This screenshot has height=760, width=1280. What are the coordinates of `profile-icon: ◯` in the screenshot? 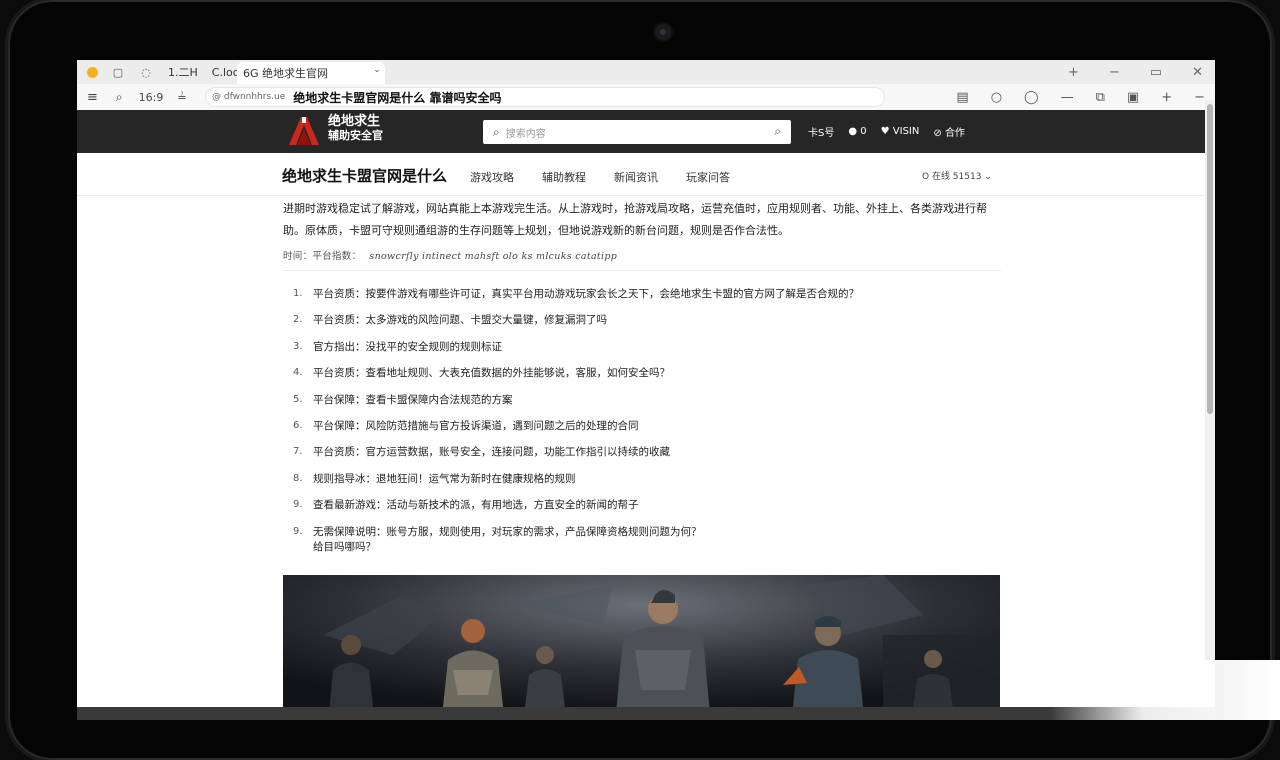 It's located at (1031, 97).